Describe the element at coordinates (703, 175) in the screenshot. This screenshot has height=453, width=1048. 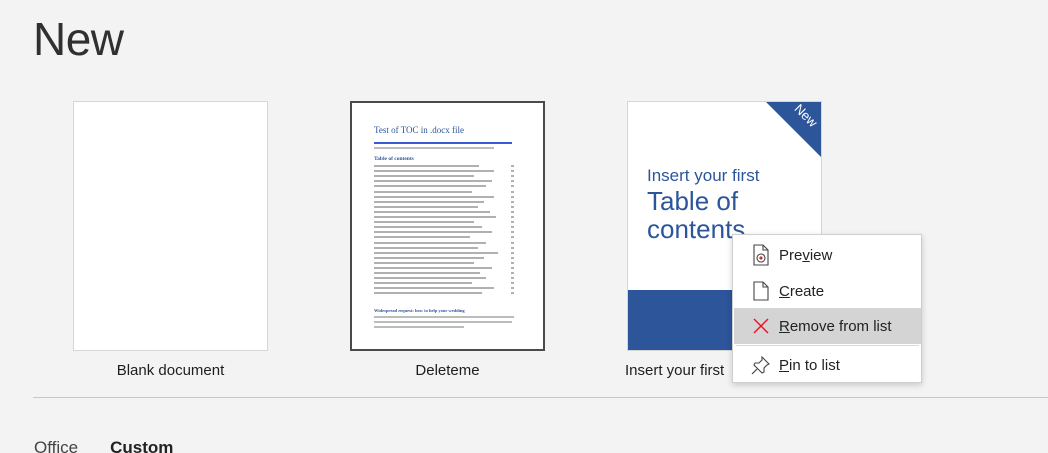
I see `toc-subtitle: Insert your first` at that location.